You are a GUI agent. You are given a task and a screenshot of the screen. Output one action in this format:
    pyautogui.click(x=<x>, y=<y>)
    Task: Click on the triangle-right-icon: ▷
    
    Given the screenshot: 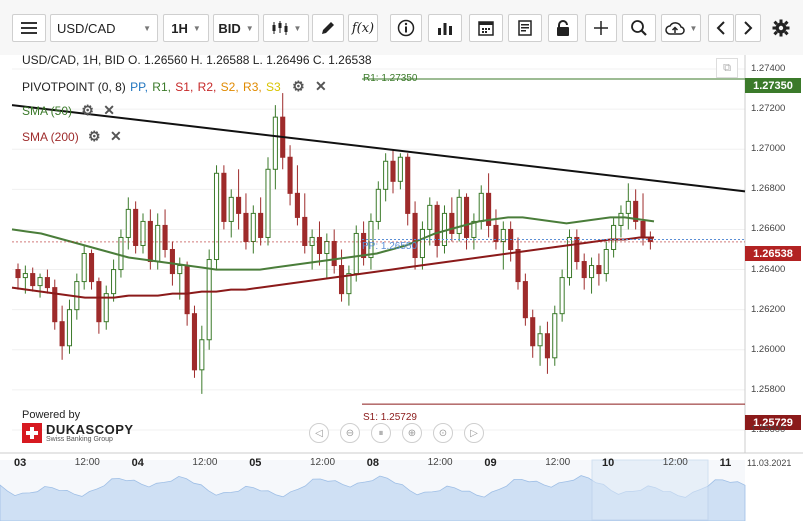 What is the action you would take?
    pyautogui.click(x=474, y=433)
    